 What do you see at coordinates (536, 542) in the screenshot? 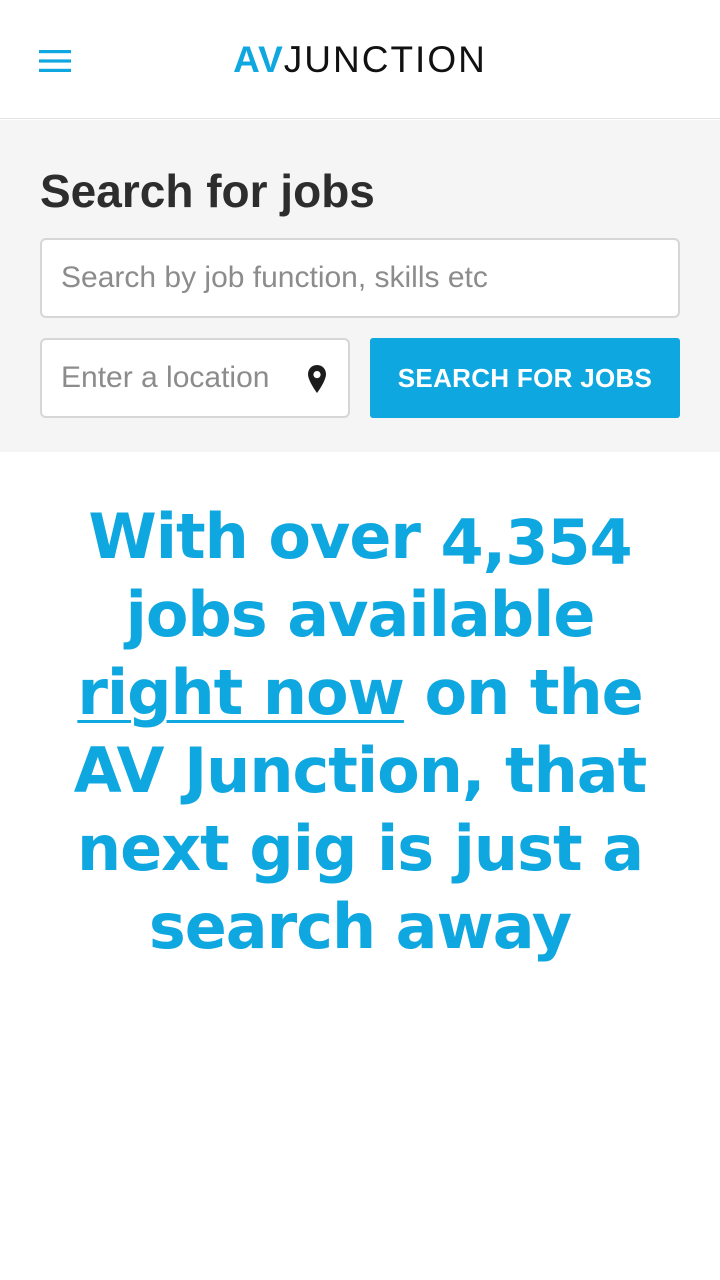
I see `job-count: 4,354` at bounding box center [536, 542].